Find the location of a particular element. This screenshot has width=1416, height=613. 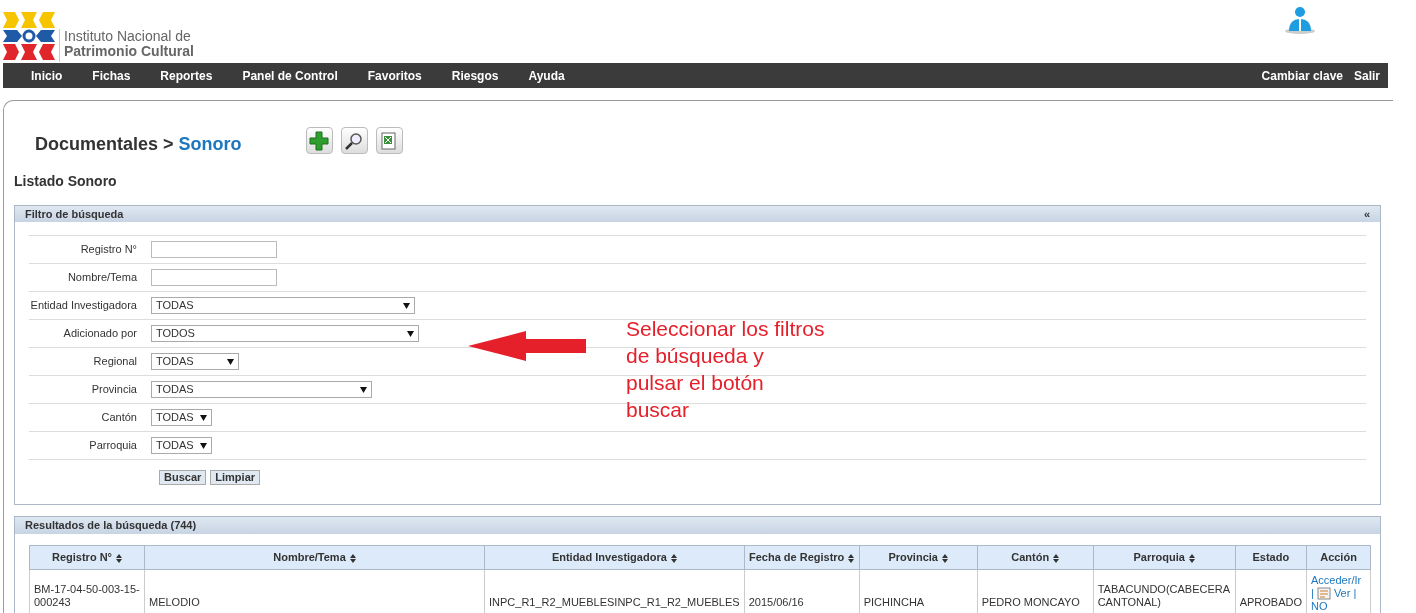

field-label: Cantón is located at coordinates (119, 417).